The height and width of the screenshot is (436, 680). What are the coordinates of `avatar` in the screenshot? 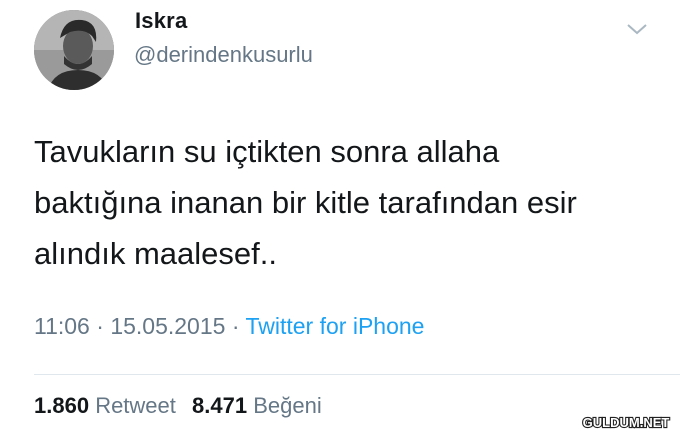 It's located at (74, 50).